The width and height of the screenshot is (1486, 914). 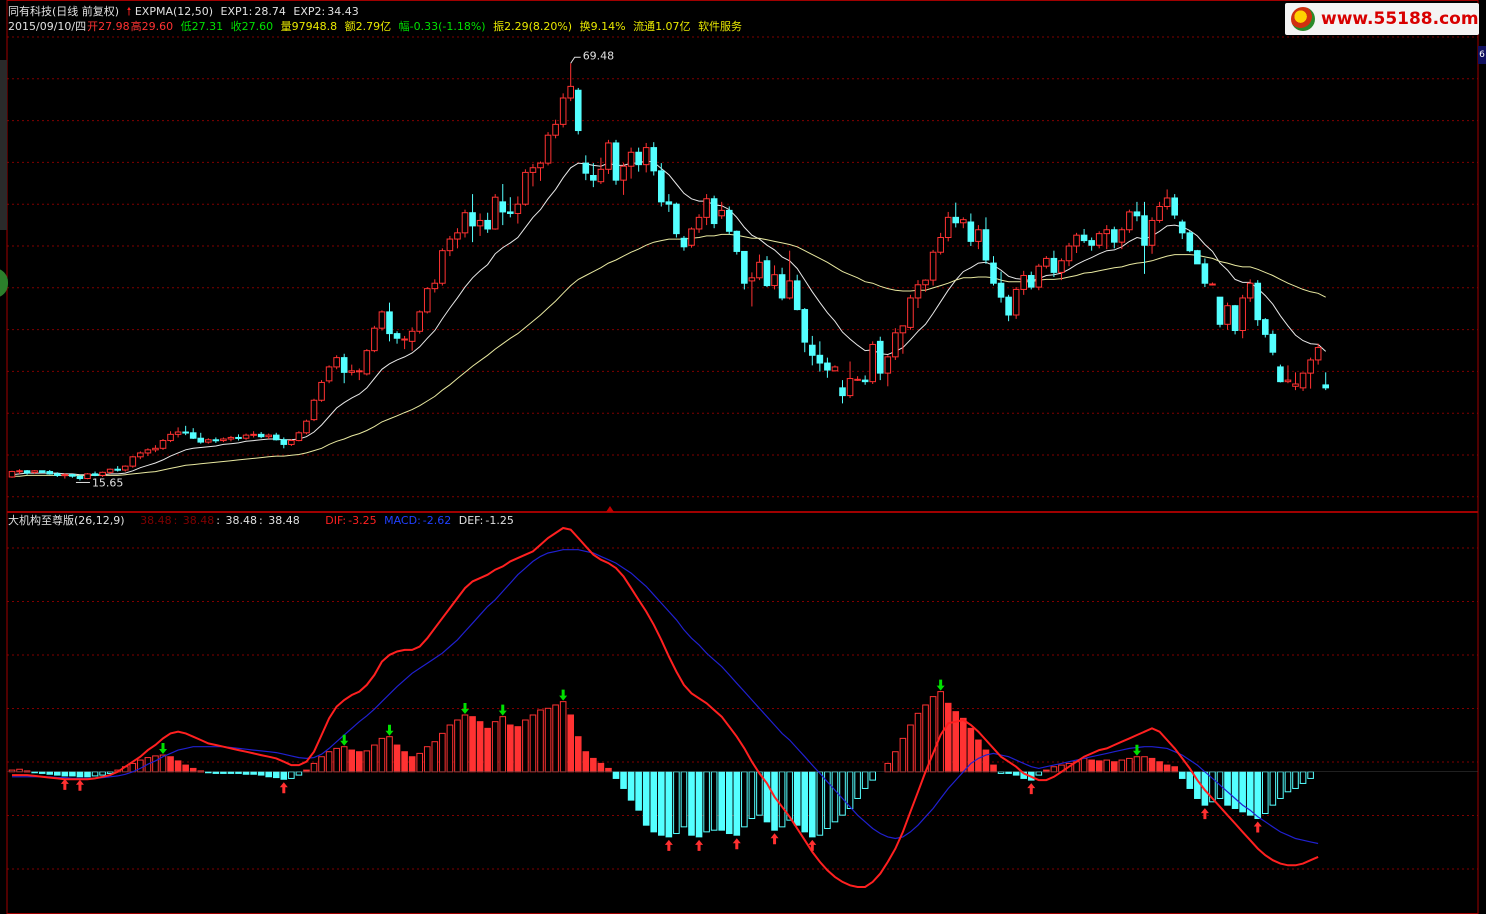 I want to click on def-label: DEF:, so click(x=471, y=520).